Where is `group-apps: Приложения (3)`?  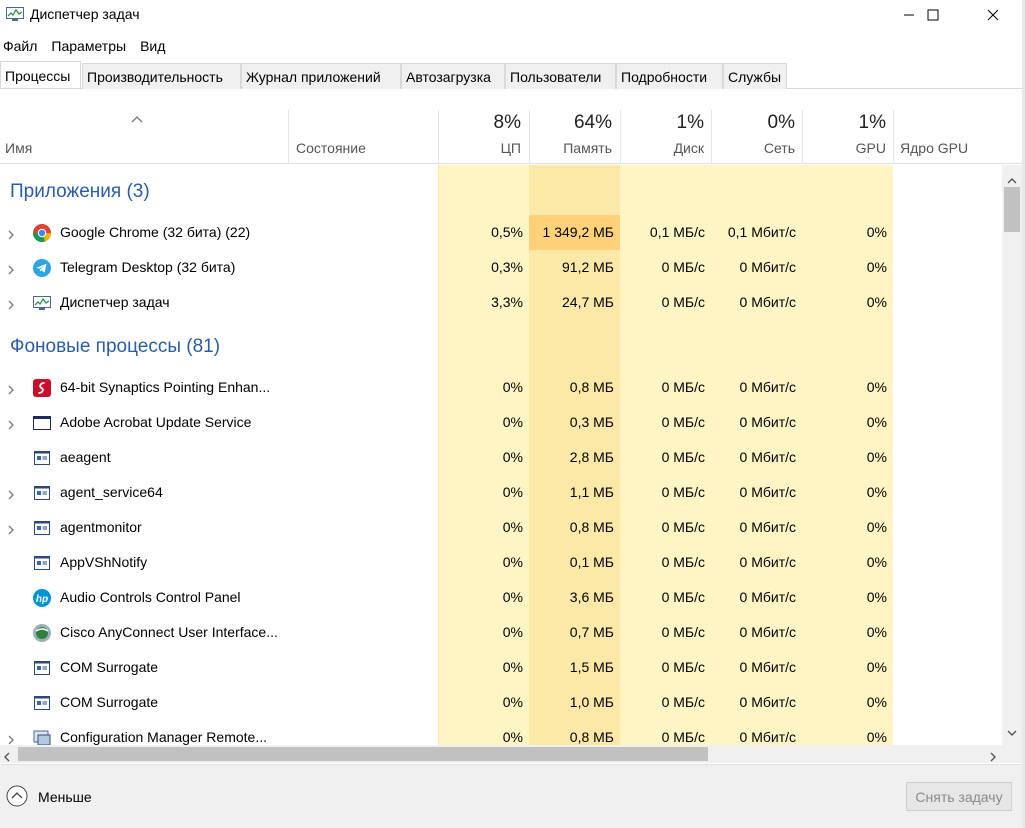 group-apps: Приложения (3) is located at coordinates (501, 192).